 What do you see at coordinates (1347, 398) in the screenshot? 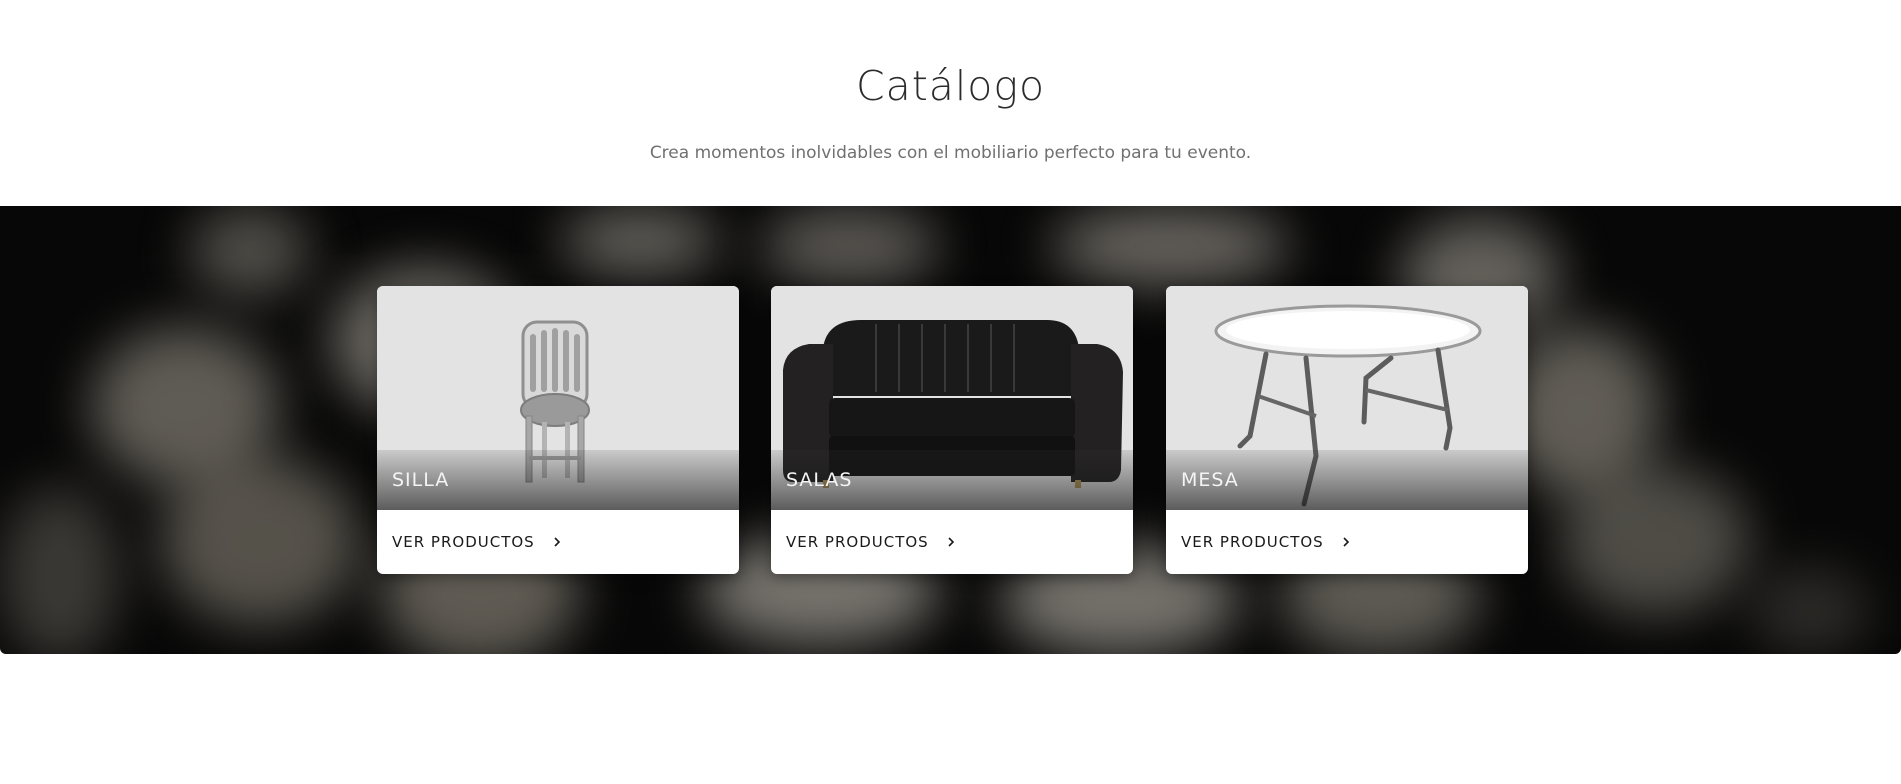
I see `table-image: MESA` at bounding box center [1347, 398].